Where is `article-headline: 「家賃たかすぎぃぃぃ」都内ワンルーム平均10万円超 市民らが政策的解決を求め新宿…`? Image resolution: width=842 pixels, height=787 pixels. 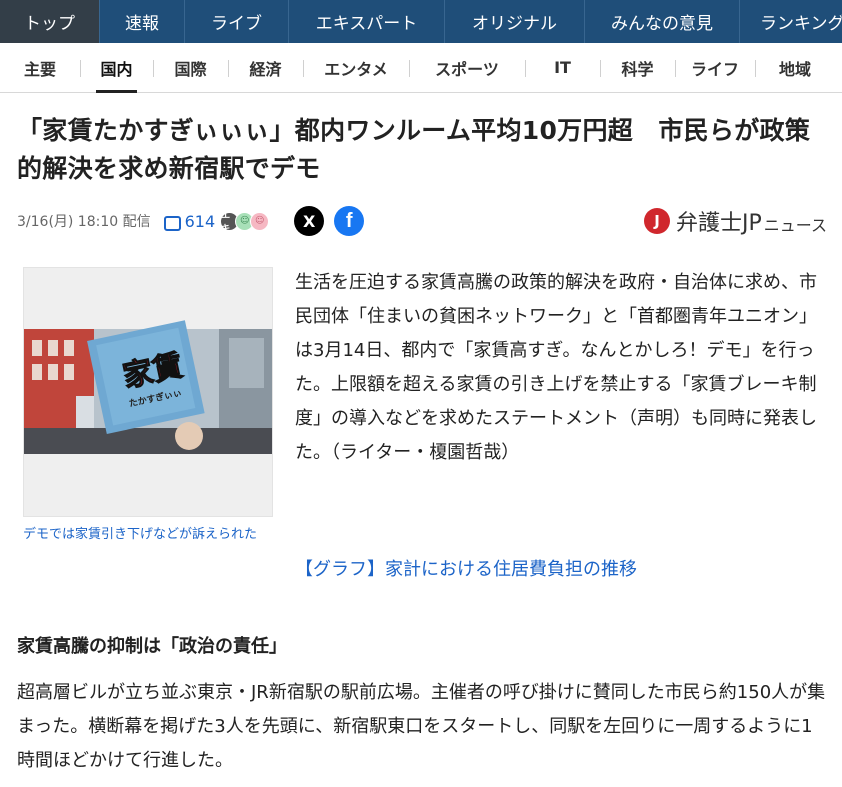
article-headline: 「家賃たかすぎぃぃぃ」都内ワンルーム平均10万円超 市民らが政策的解決を求め新宿… is located at coordinates (414, 149).